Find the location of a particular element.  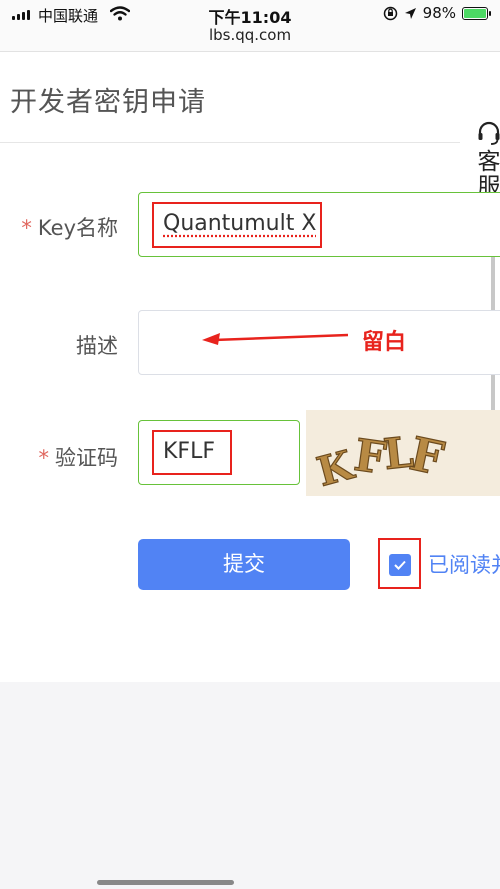

title-divider is located at coordinates (230, 142).